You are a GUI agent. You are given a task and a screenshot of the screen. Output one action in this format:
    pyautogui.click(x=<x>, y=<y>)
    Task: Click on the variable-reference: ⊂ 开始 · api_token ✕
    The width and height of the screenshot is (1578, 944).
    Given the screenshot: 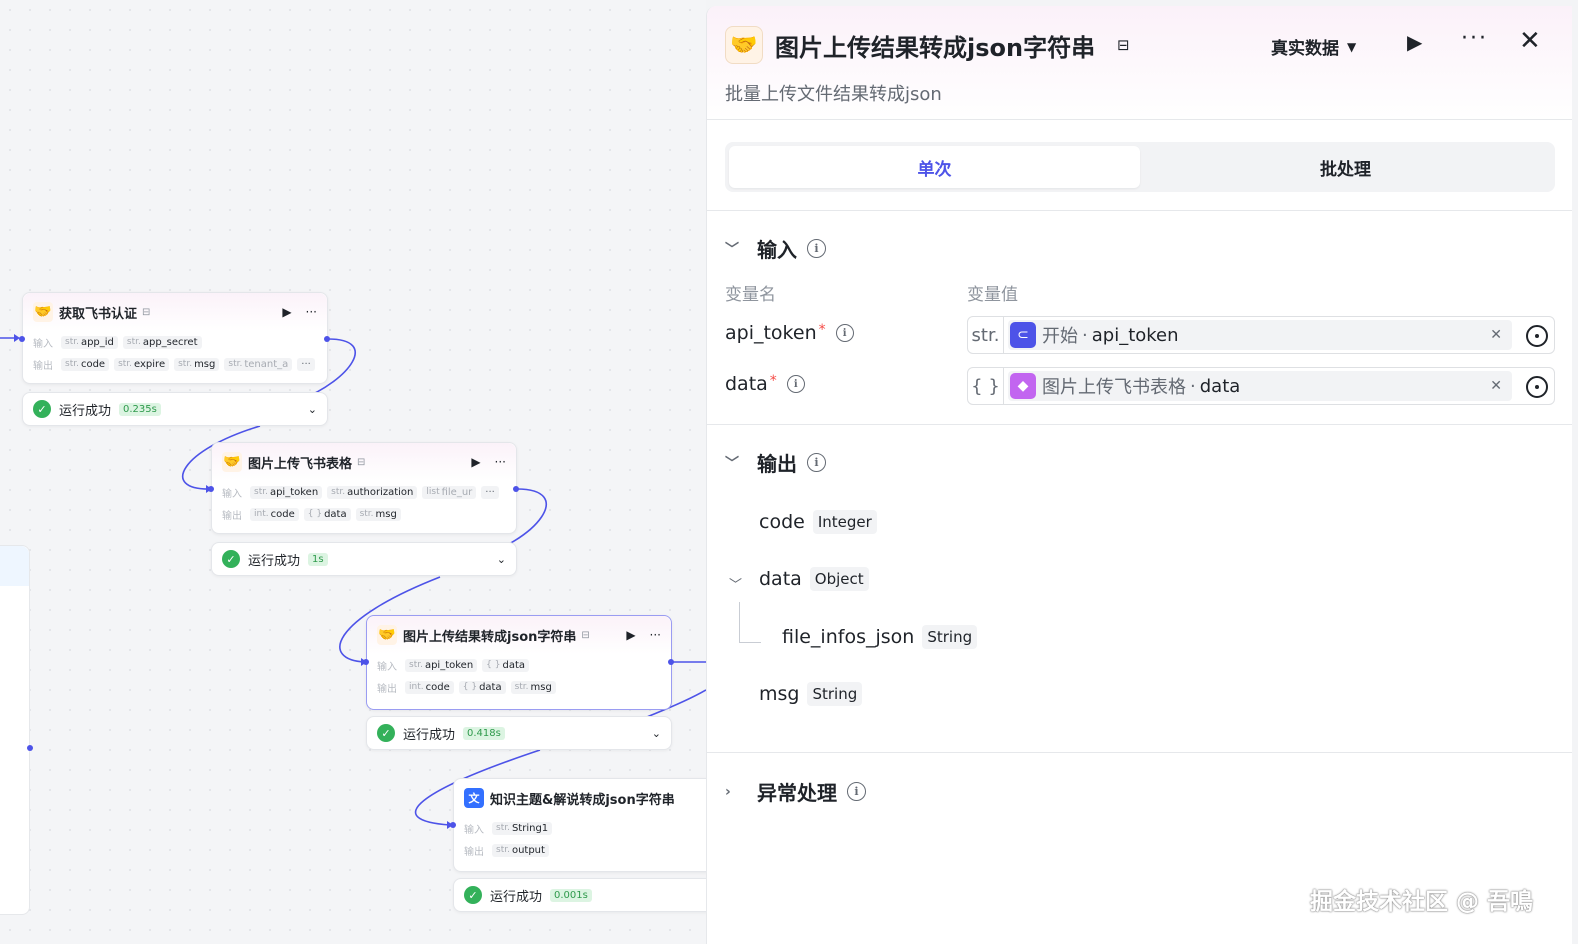 What is the action you would take?
    pyautogui.click(x=1260, y=335)
    